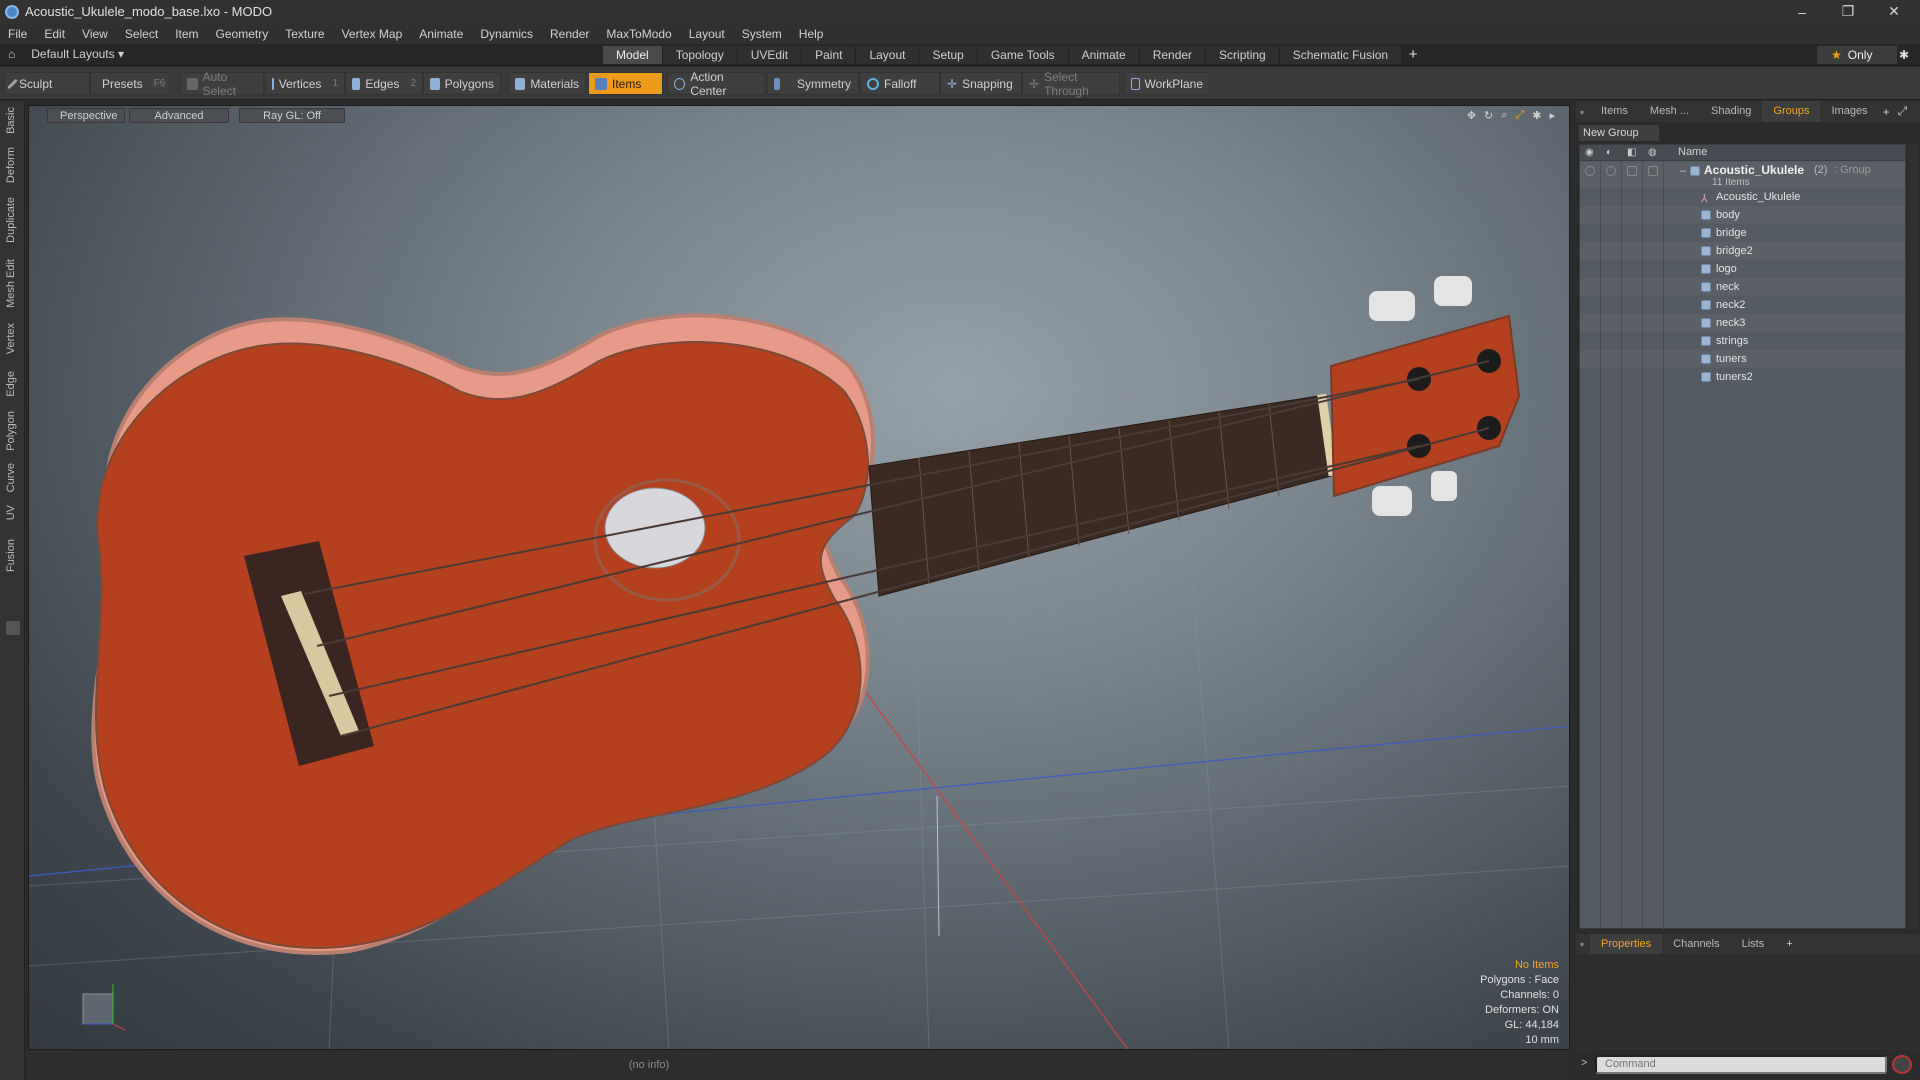  Describe the element at coordinates (11, 477) in the screenshot. I see `palette-tab-curve: Curve` at that location.